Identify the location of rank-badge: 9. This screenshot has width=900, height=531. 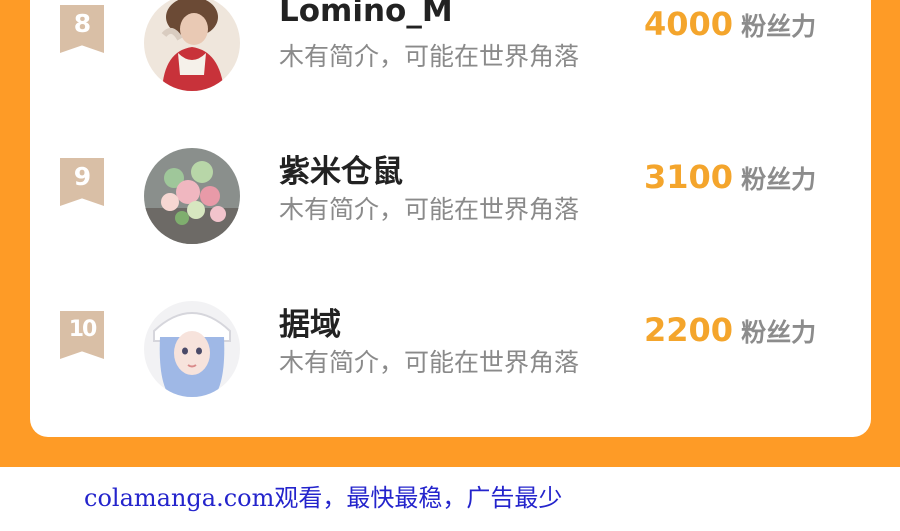
(82, 182).